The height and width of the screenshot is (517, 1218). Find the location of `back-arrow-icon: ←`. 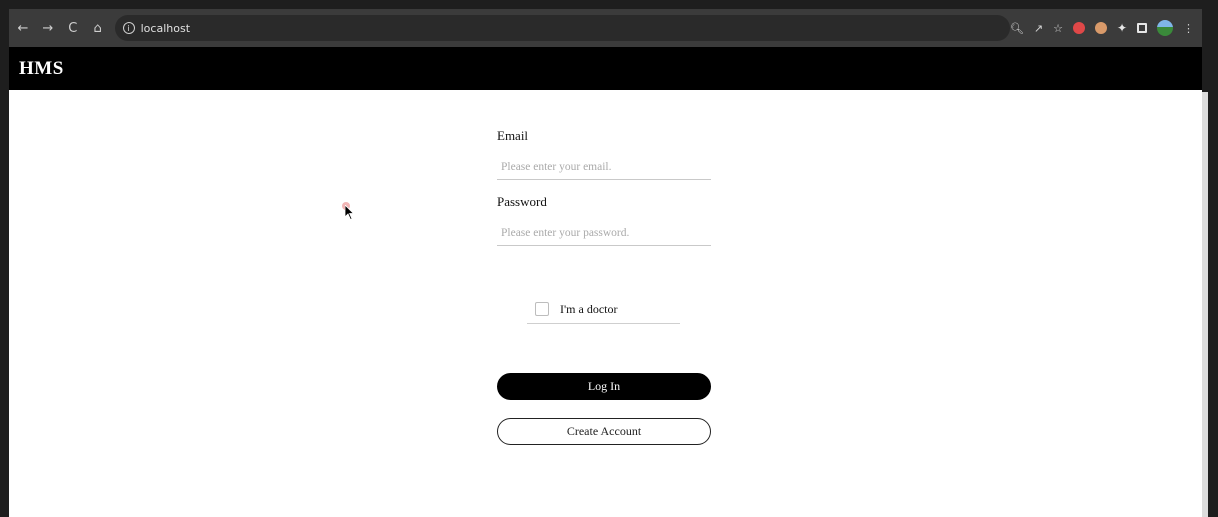

back-arrow-icon: ← is located at coordinates (23, 28).